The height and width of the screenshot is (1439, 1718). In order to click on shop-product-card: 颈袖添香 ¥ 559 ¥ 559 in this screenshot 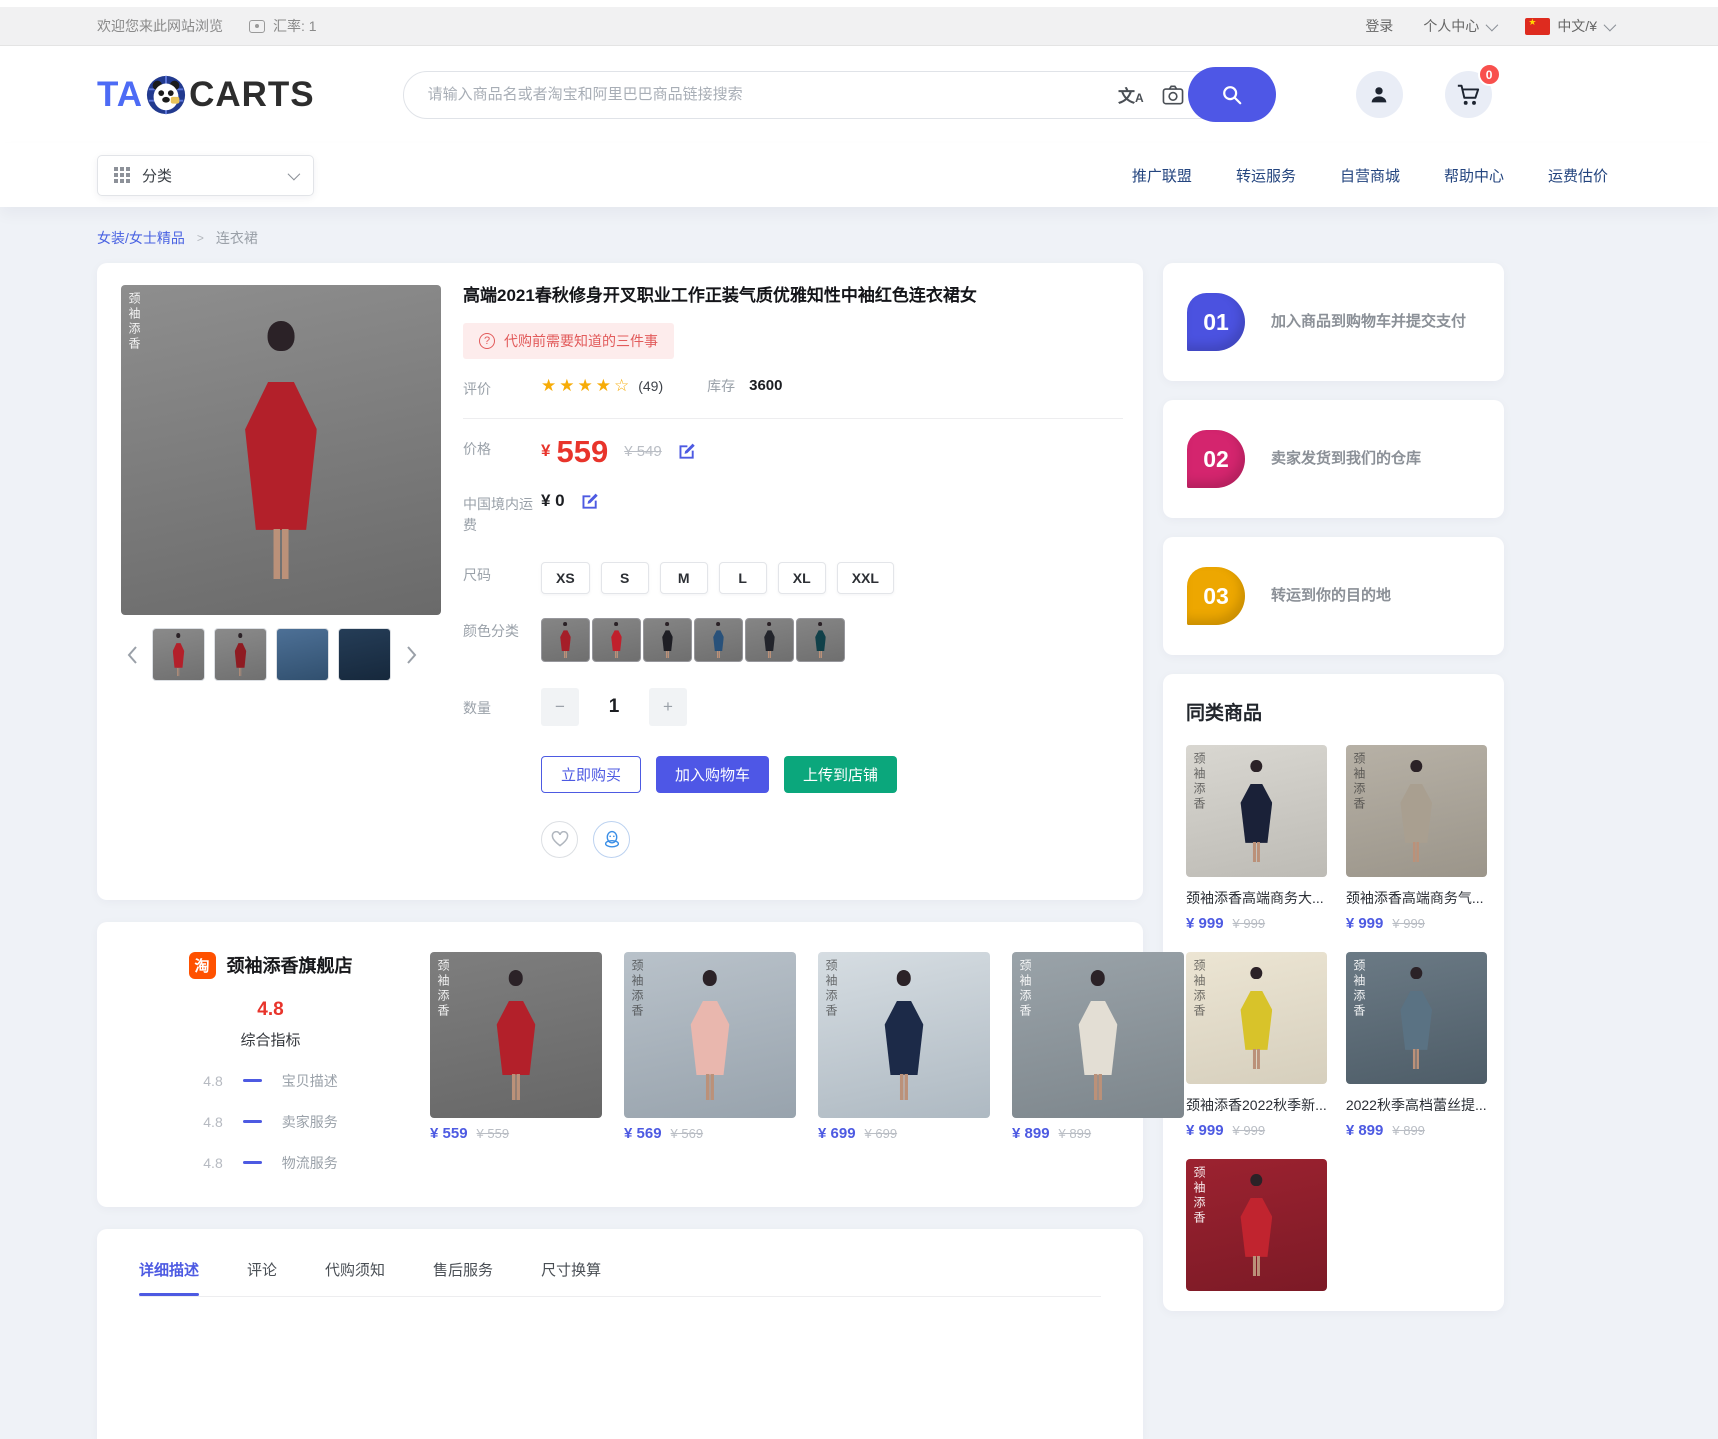, I will do `click(516, 1062)`.